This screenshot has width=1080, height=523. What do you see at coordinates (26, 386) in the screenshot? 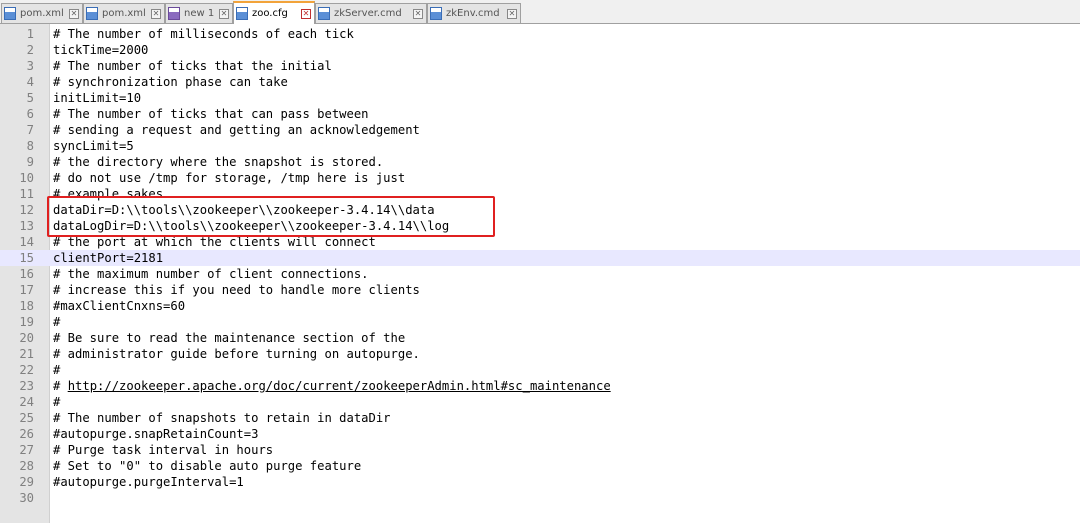
I see `line-number: 23` at bounding box center [26, 386].